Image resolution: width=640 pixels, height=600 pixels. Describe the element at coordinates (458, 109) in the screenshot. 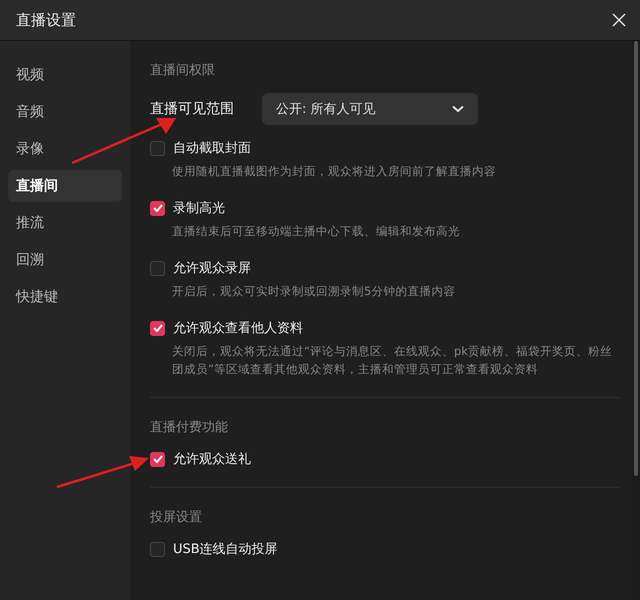

I see `chevron-down-icon` at that location.